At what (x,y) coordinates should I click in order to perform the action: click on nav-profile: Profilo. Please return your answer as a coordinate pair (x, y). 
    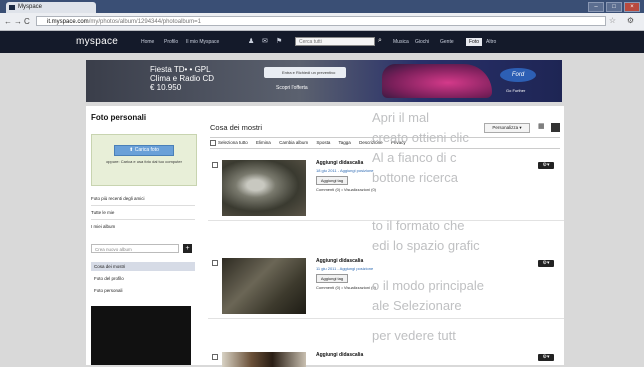
    Looking at the image, I should click on (171, 42).